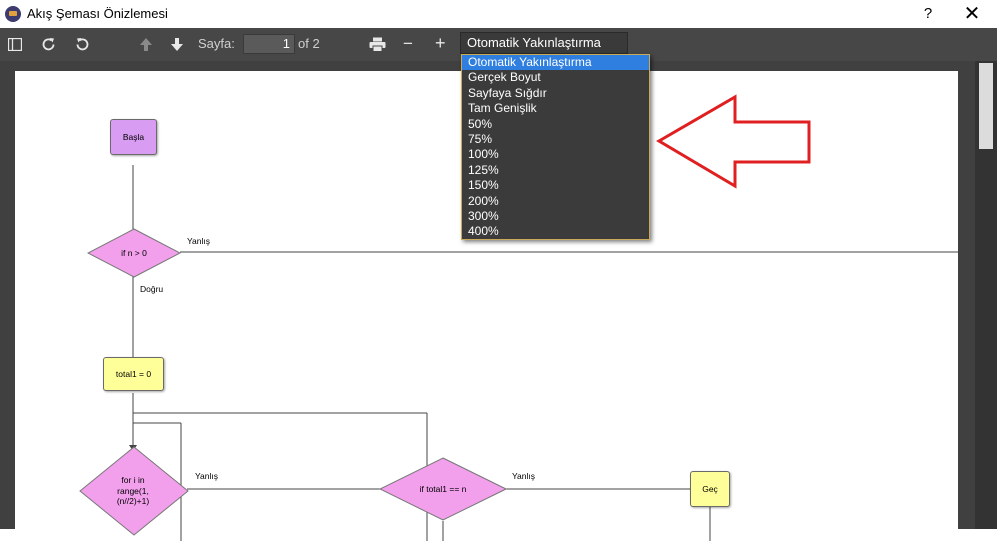 The height and width of the screenshot is (541, 997). I want to click on pass-node: Geç, so click(710, 489).